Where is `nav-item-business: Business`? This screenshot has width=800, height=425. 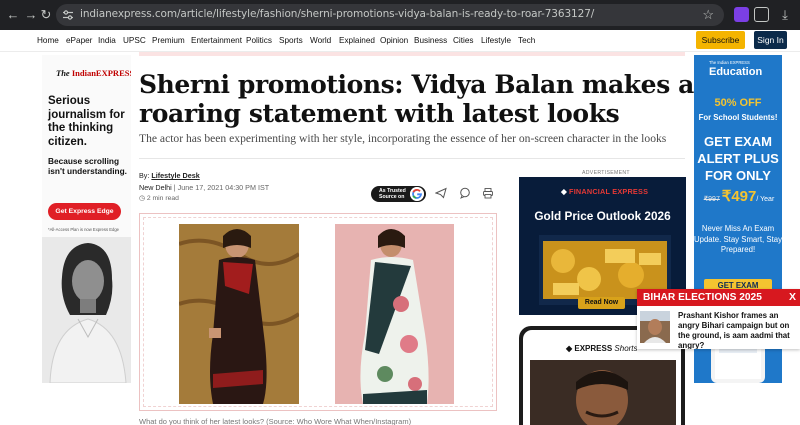 nav-item-business: Business is located at coordinates (430, 40).